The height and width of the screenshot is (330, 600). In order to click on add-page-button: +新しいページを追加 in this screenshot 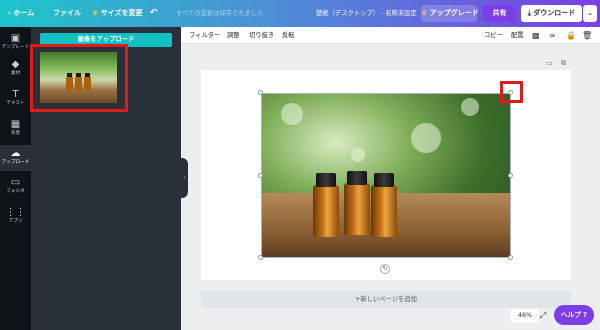, I will do `click(386, 299)`.